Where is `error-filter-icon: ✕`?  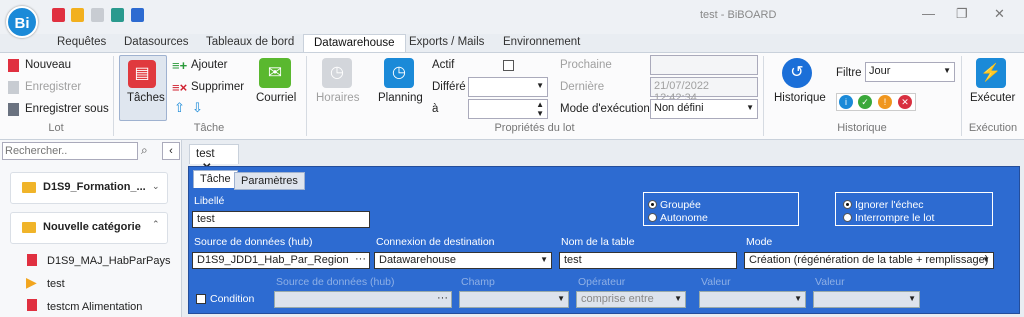 error-filter-icon: ✕ is located at coordinates (905, 102).